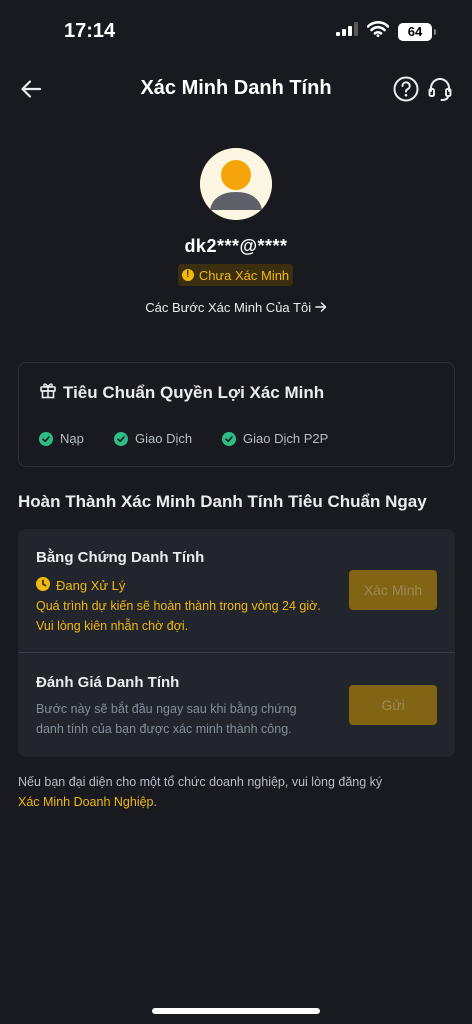 This screenshot has height=1024, width=472. I want to click on processing-status: Đang Xử Lý, so click(80, 585).